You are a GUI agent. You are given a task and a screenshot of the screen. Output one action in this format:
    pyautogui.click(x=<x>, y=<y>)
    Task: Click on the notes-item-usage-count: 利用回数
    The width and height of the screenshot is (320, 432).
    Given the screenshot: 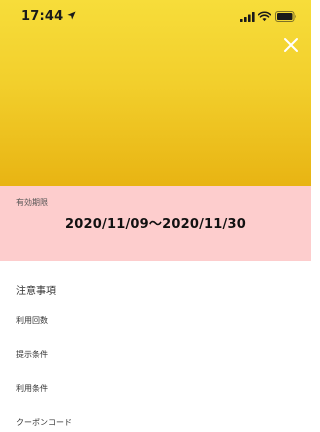 What is the action you would take?
    pyautogui.click(x=32, y=320)
    